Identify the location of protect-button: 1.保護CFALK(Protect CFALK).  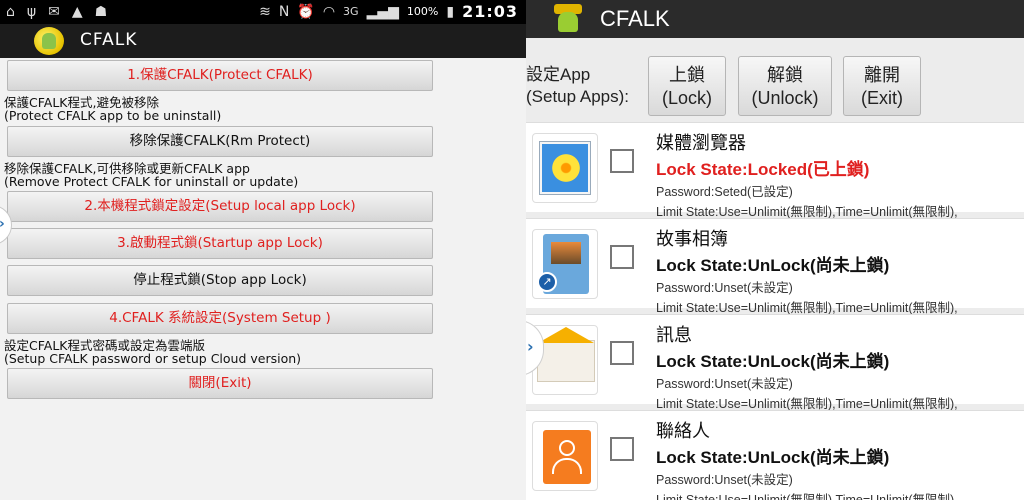
(220, 75).